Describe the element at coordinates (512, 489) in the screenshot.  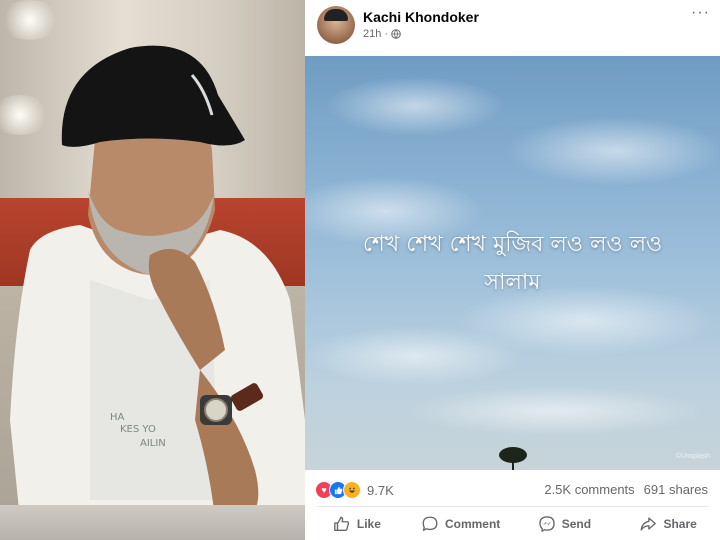
I see `post-stats: ♥ 9.7K 2.5K comments 691 shares` at that location.